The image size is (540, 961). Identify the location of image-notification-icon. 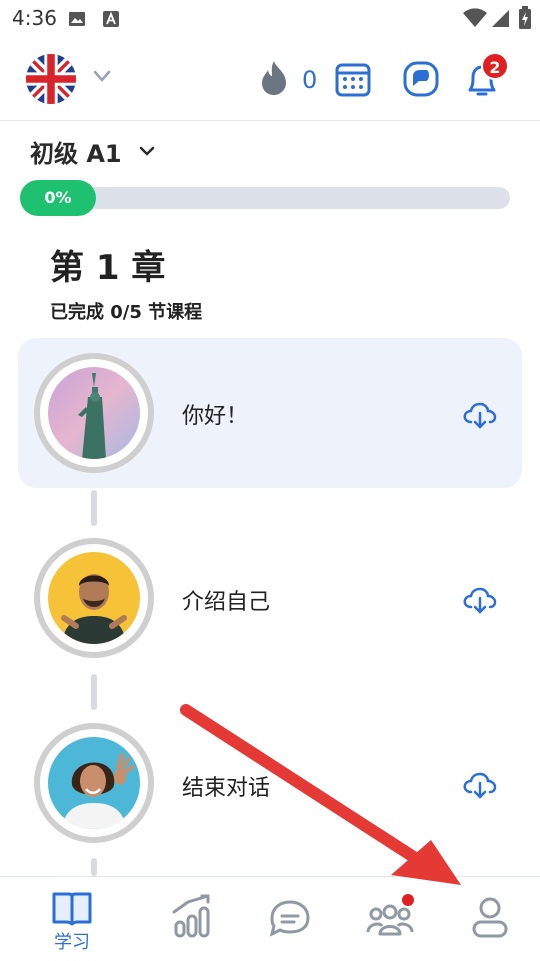
(77, 19).